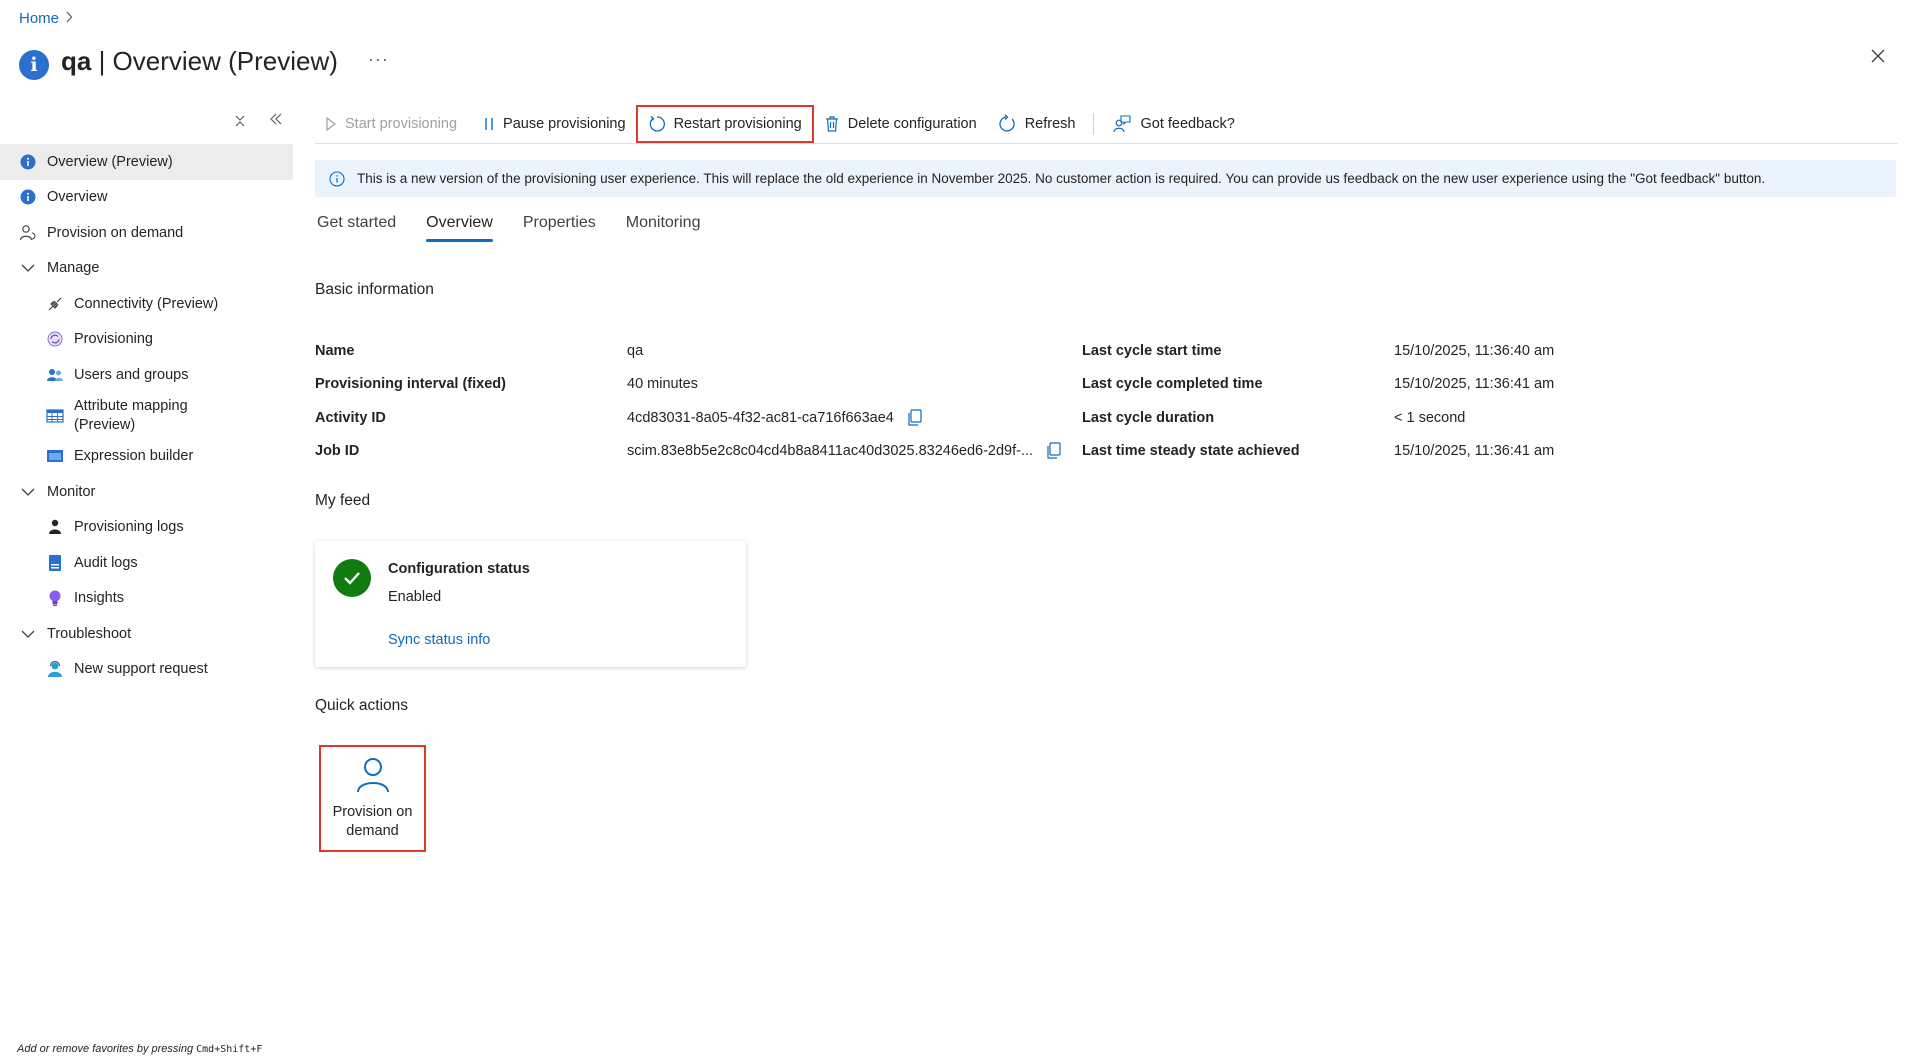  What do you see at coordinates (459, 228) in the screenshot?
I see `tab-overview: Overview` at bounding box center [459, 228].